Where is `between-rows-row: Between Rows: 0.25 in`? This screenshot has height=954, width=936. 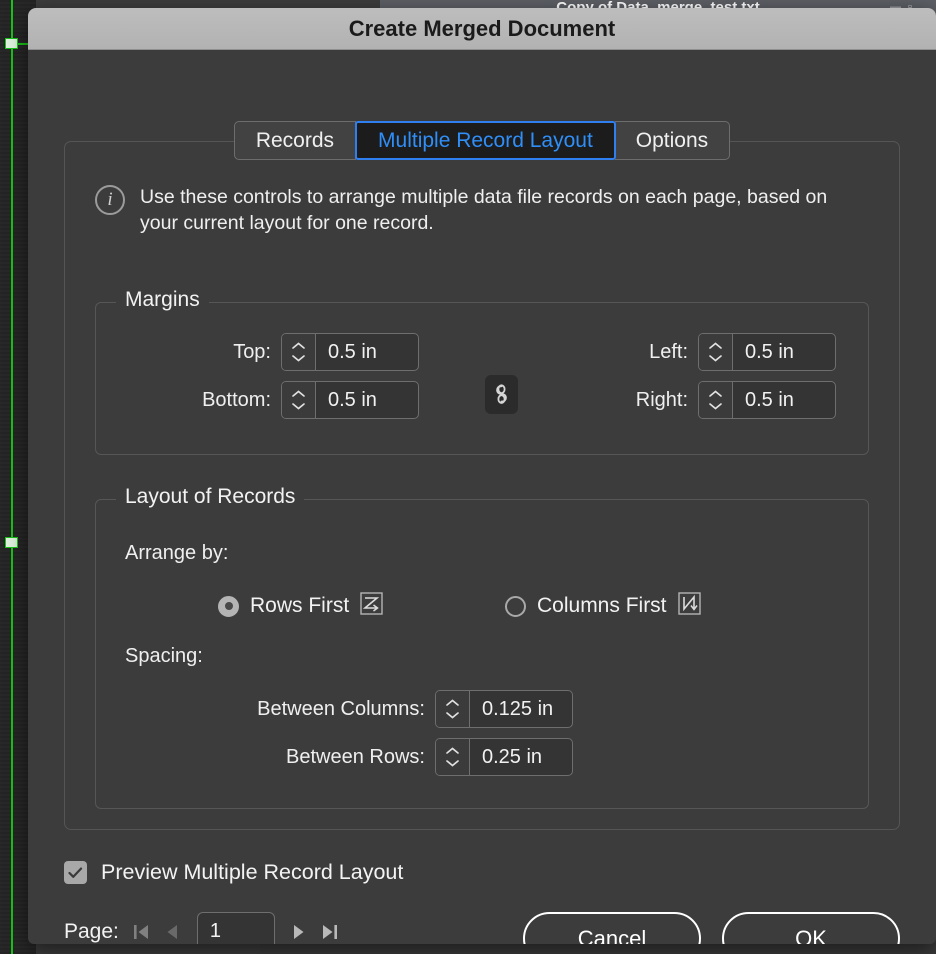
between-rows-row: Between Rows: 0.25 in is located at coordinates (349, 757).